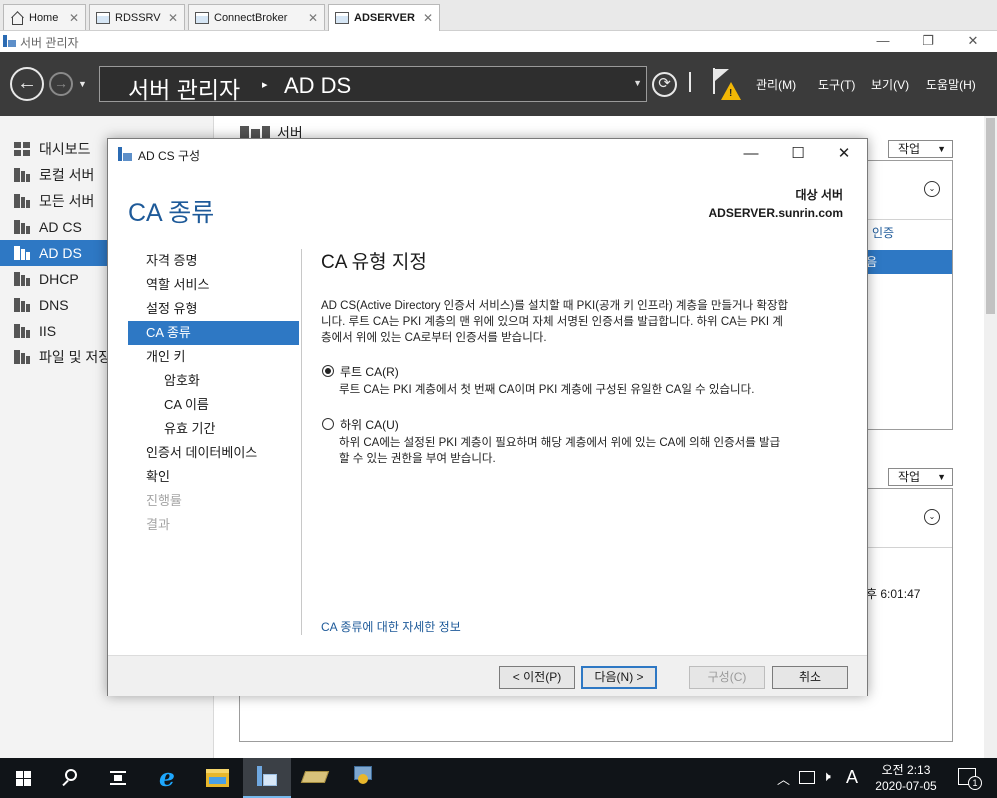  What do you see at coordinates (213, 261) in the screenshot?
I see `step-credentials: 자격 증명` at bounding box center [213, 261].